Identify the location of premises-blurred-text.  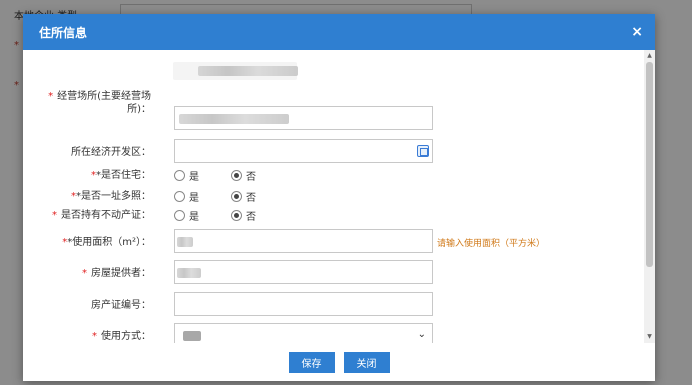
(248, 71).